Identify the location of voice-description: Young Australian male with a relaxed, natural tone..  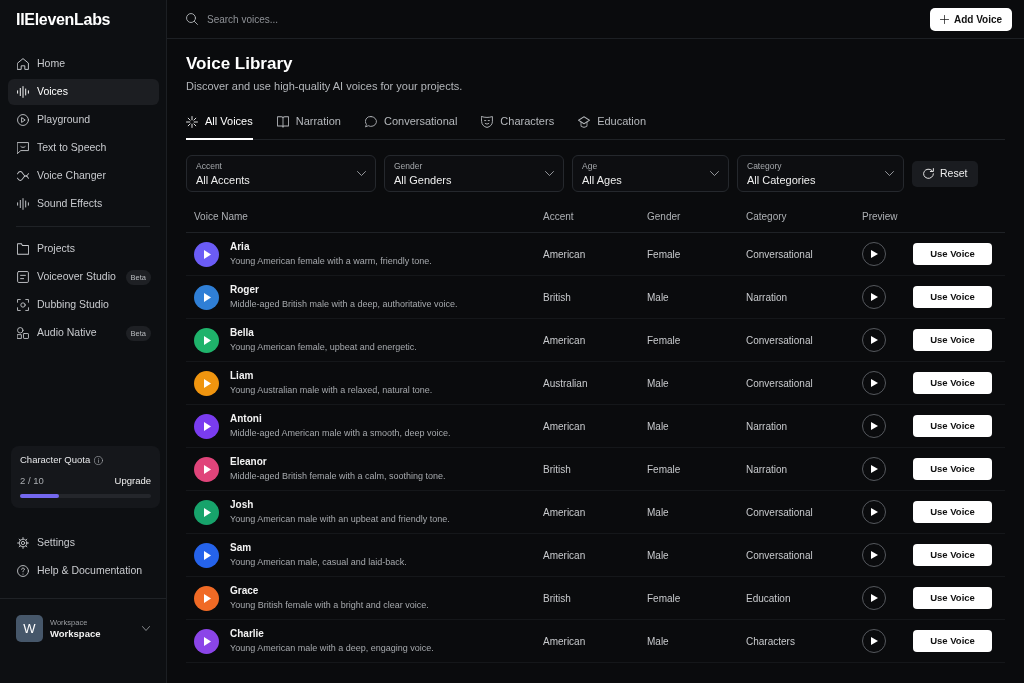
(331, 390).